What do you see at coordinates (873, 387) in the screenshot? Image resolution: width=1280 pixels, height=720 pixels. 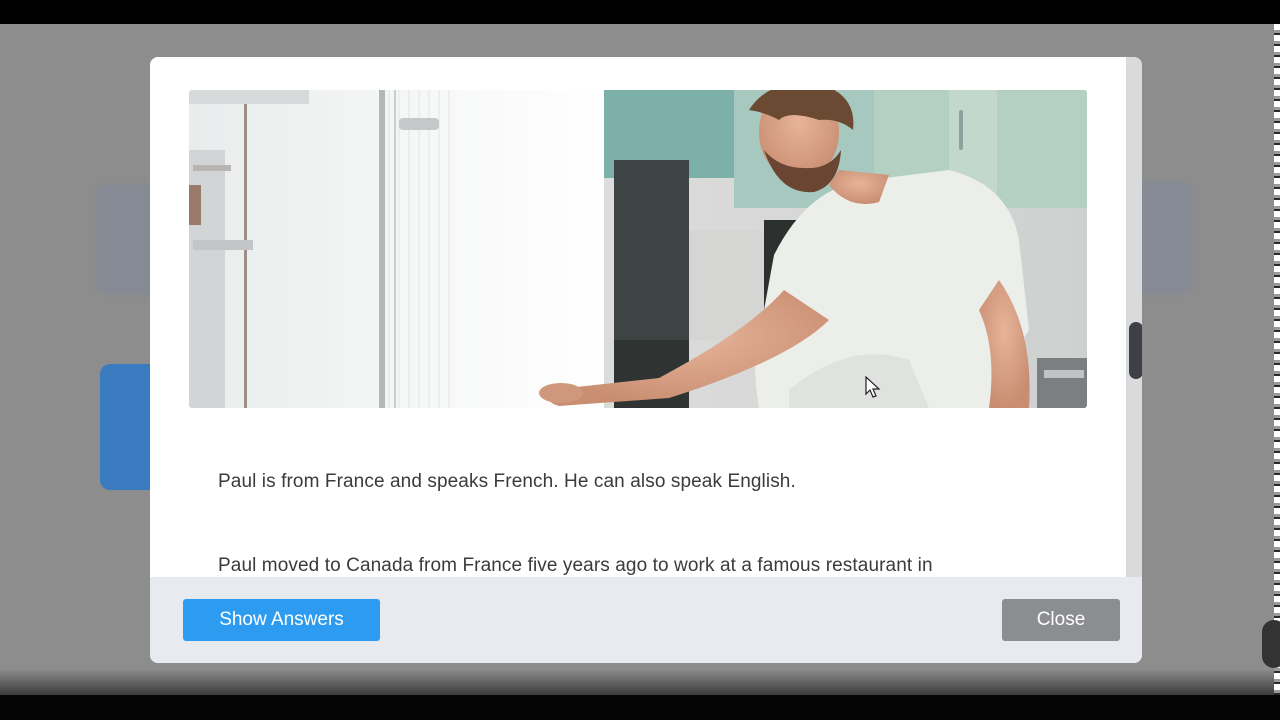 I see `mouse-cursor-icon` at bounding box center [873, 387].